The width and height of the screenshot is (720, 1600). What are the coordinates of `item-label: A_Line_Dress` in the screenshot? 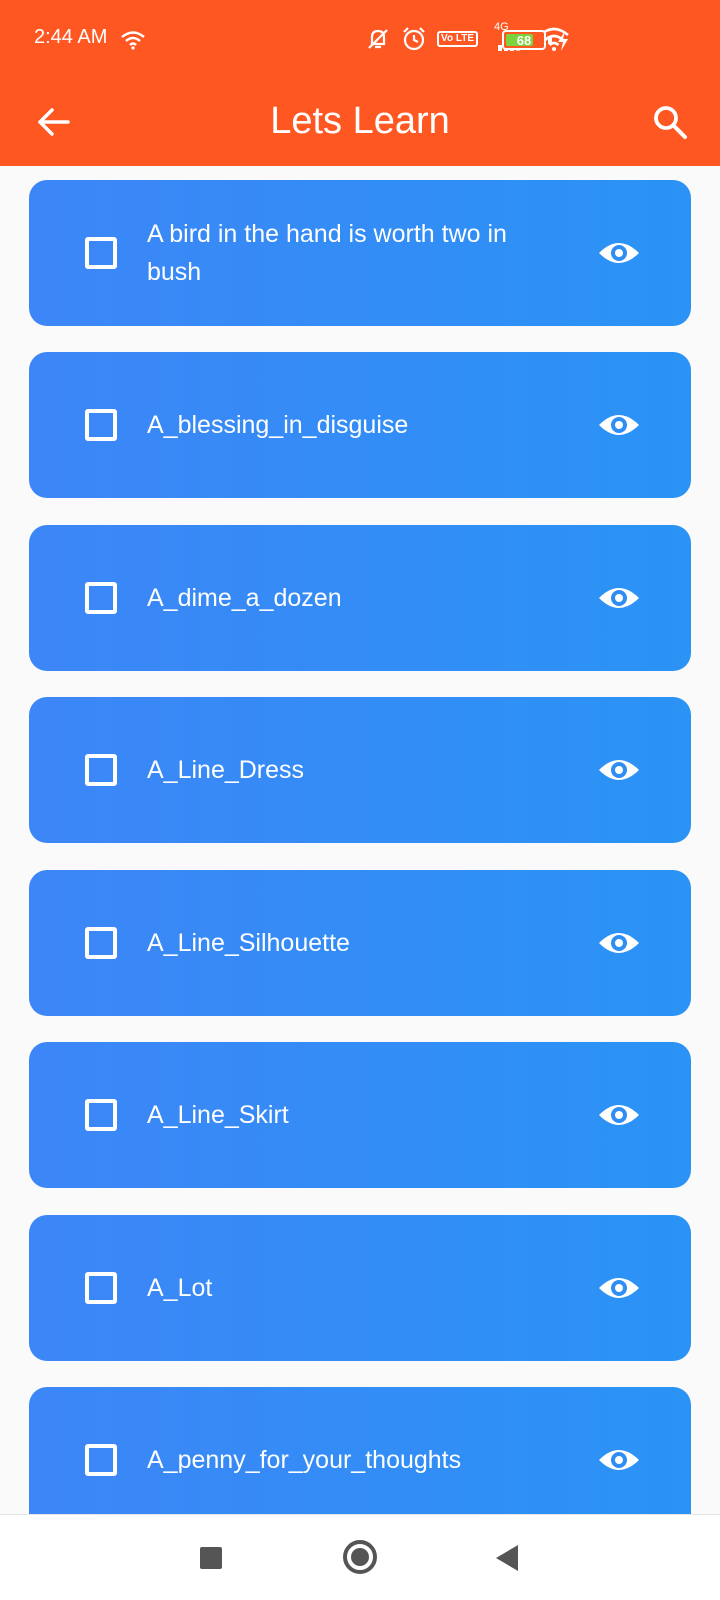 It's located at (226, 770).